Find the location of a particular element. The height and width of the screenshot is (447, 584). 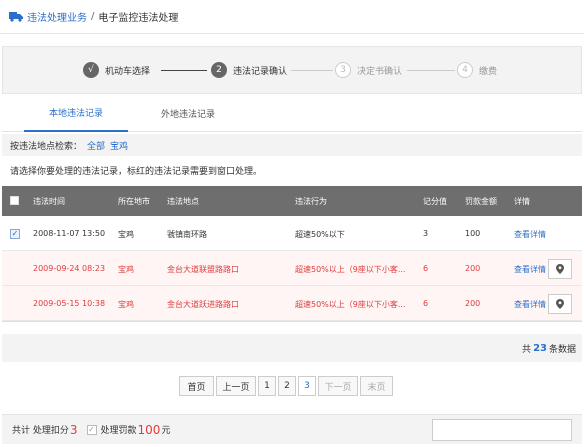

step-record-confirm: 2 违法记录确认 is located at coordinates (249, 70).